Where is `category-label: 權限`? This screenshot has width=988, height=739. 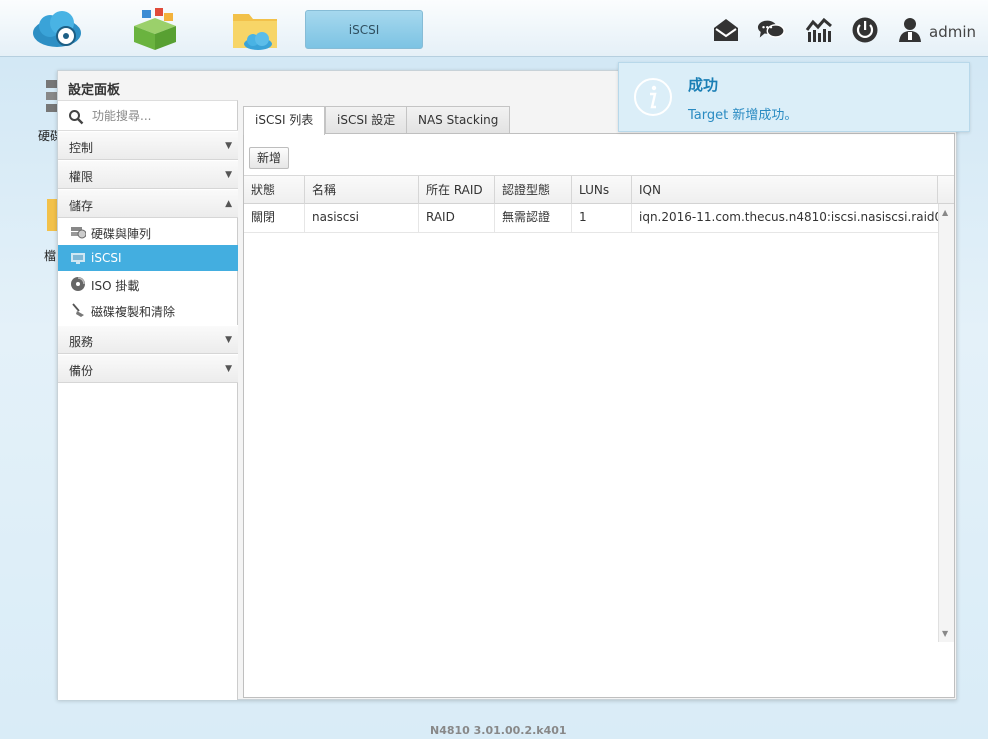 category-label: 權限 is located at coordinates (81, 177).